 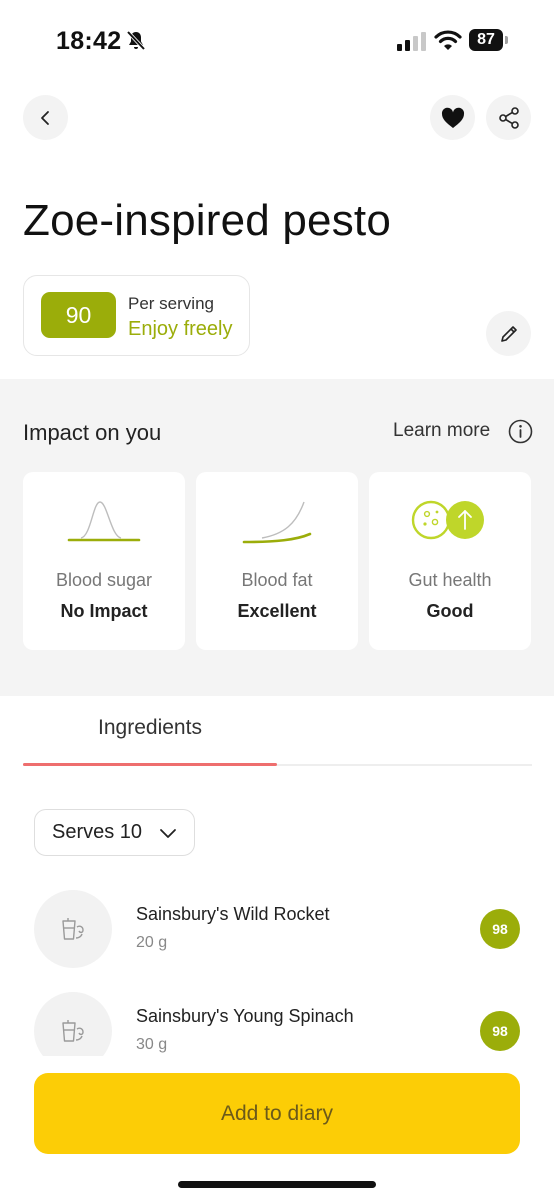 What do you see at coordinates (104, 580) in the screenshot?
I see `metric-label: Blood sugar` at bounding box center [104, 580].